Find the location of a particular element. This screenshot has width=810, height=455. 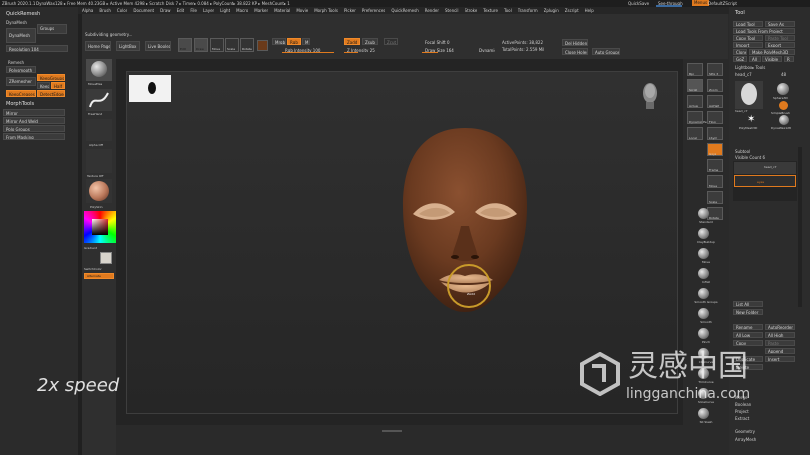

menu-zscript: Zscript is located at coordinates (572, 10).